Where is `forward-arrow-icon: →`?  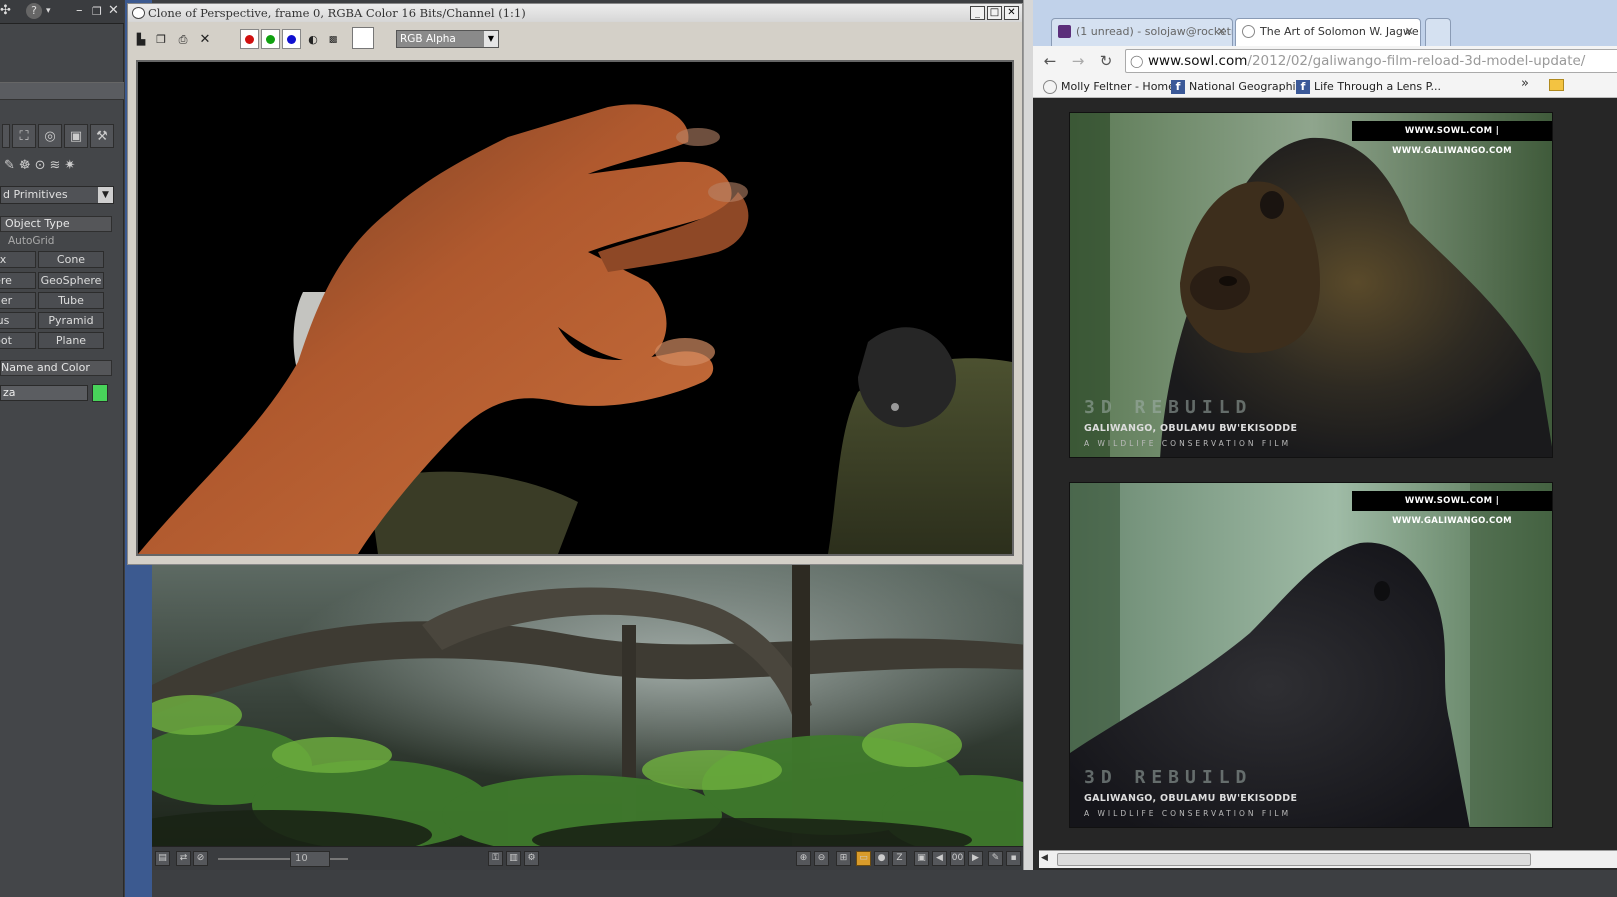
forward-arrow-icon: → is located at coordinates (1078, 61).